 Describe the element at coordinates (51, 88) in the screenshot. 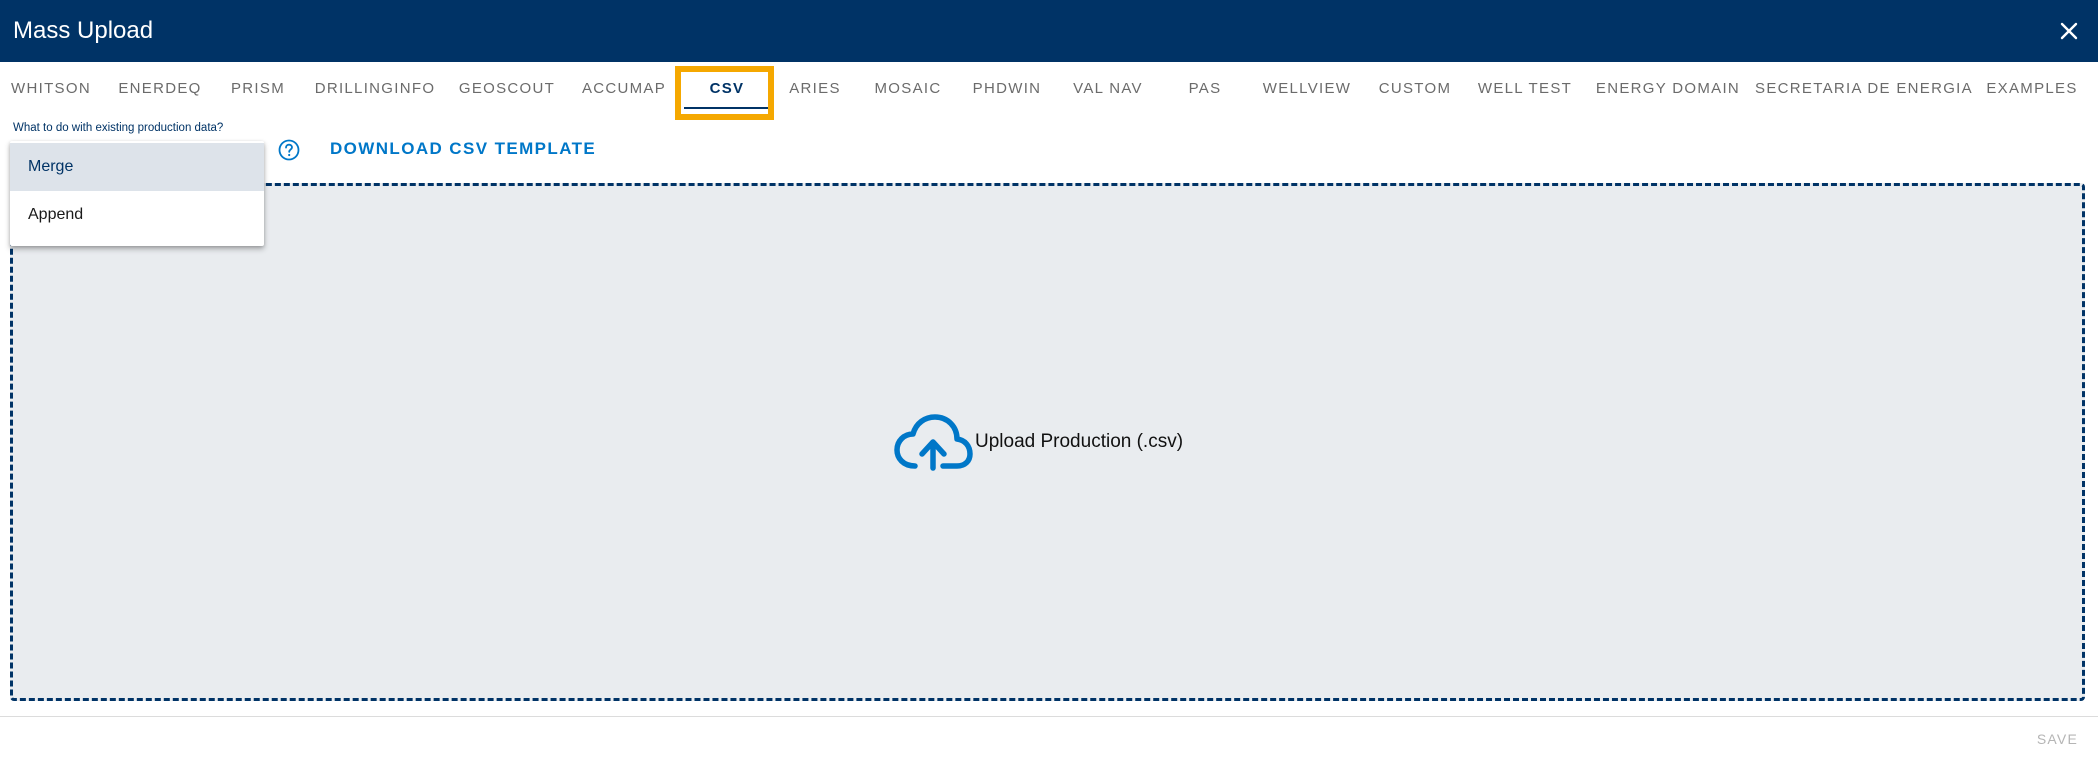

I see `tab-whitson: WHITSON` at that location.